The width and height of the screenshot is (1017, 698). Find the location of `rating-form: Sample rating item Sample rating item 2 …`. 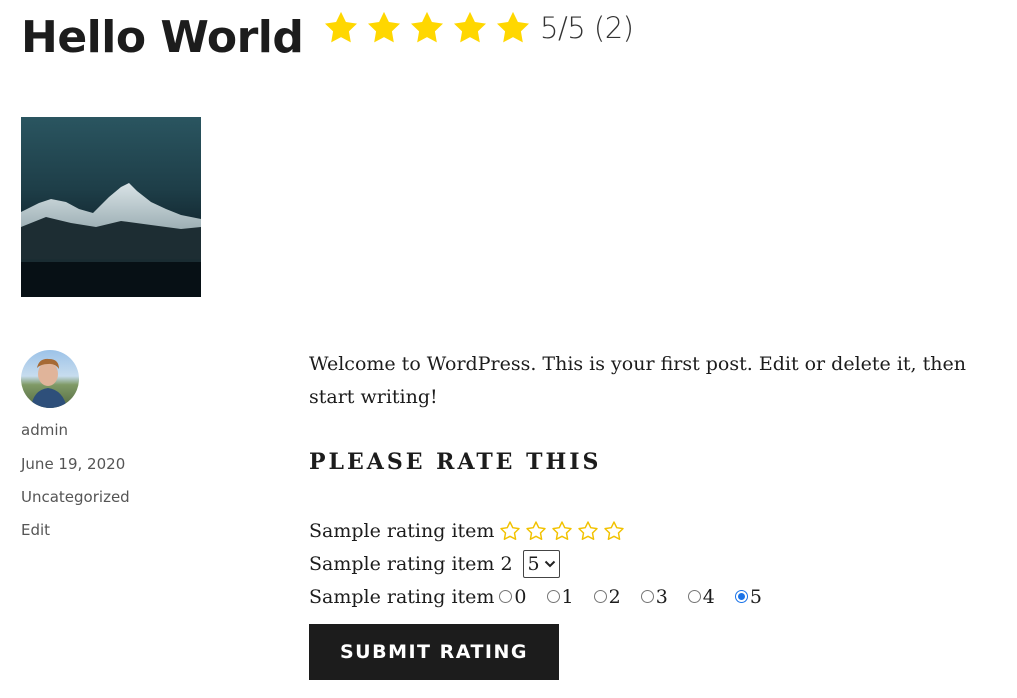

rating-form: Sample rating item Sample rating item 2 … is located at coordinates (659, 563).